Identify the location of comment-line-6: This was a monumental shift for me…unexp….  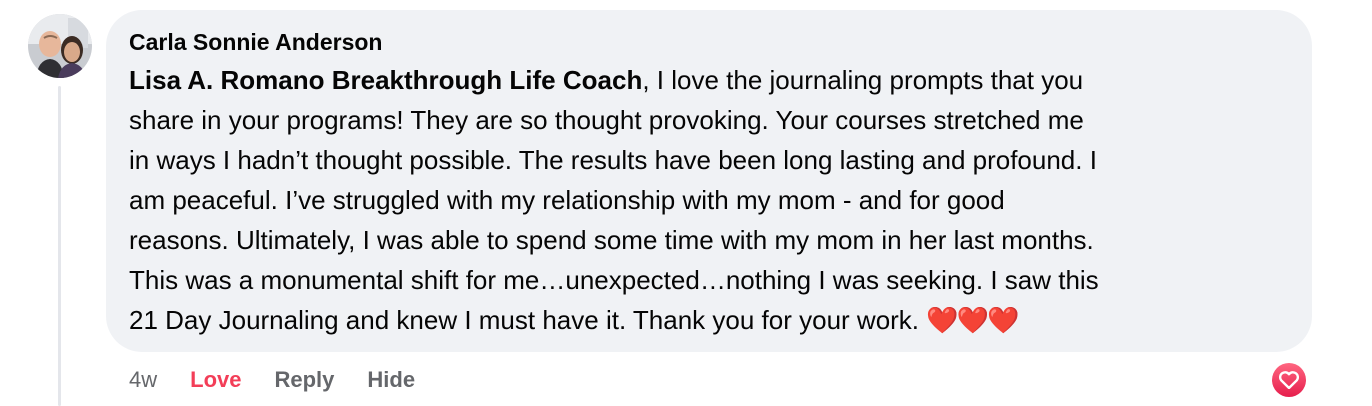
(614, 280).